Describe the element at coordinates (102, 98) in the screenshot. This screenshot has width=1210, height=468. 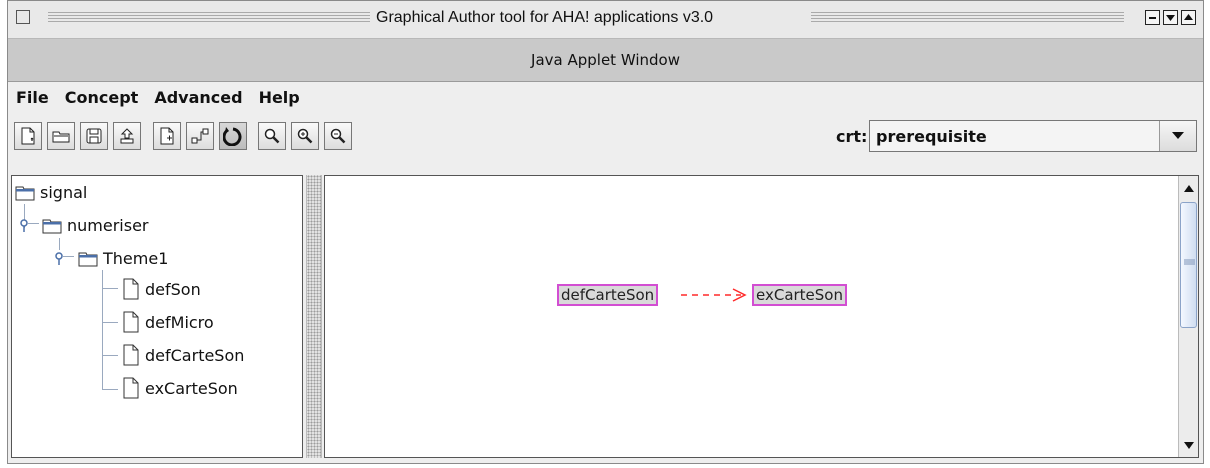
I see `menu-concept: Concept` at that location.